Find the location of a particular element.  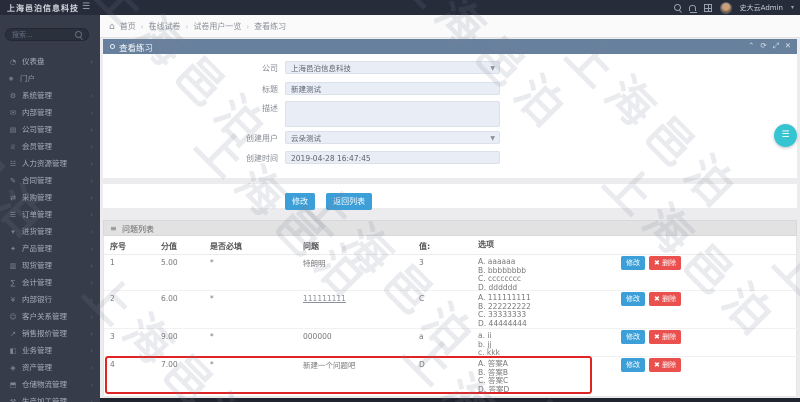

navbar-right: 史大云Admin ▾ is located at coordinates (733, 7).